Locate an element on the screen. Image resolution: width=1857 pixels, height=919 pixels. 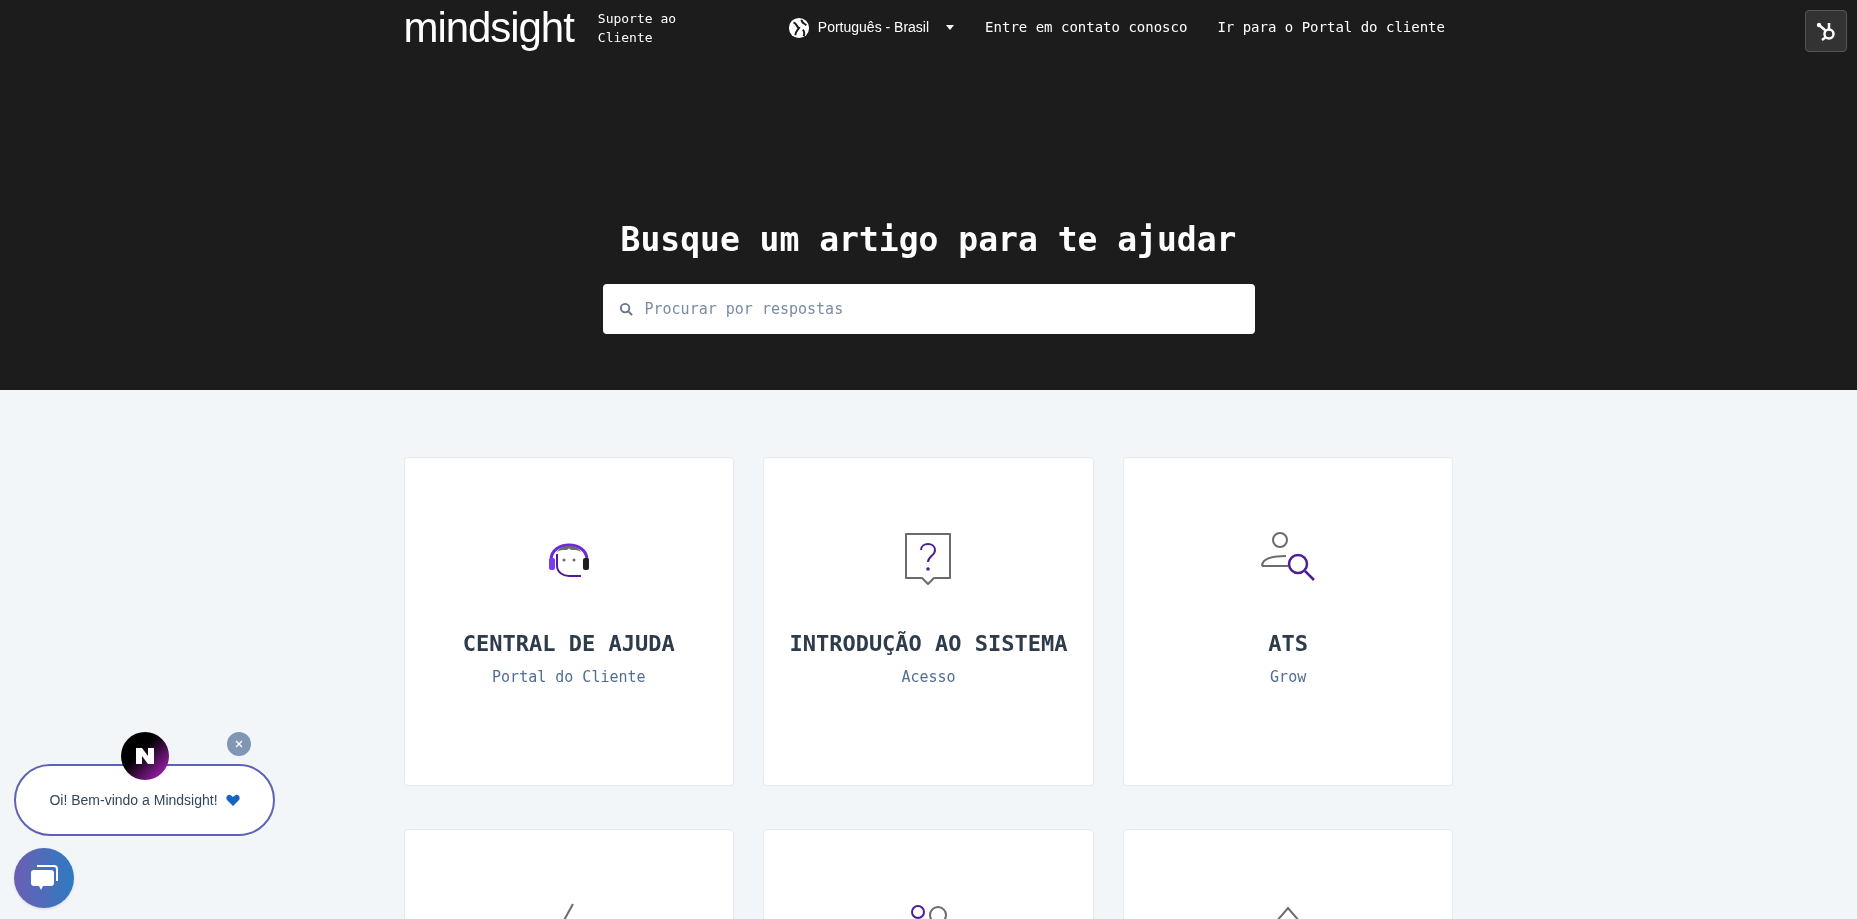
card-title: ATS is located at coordinates (1288, 644).